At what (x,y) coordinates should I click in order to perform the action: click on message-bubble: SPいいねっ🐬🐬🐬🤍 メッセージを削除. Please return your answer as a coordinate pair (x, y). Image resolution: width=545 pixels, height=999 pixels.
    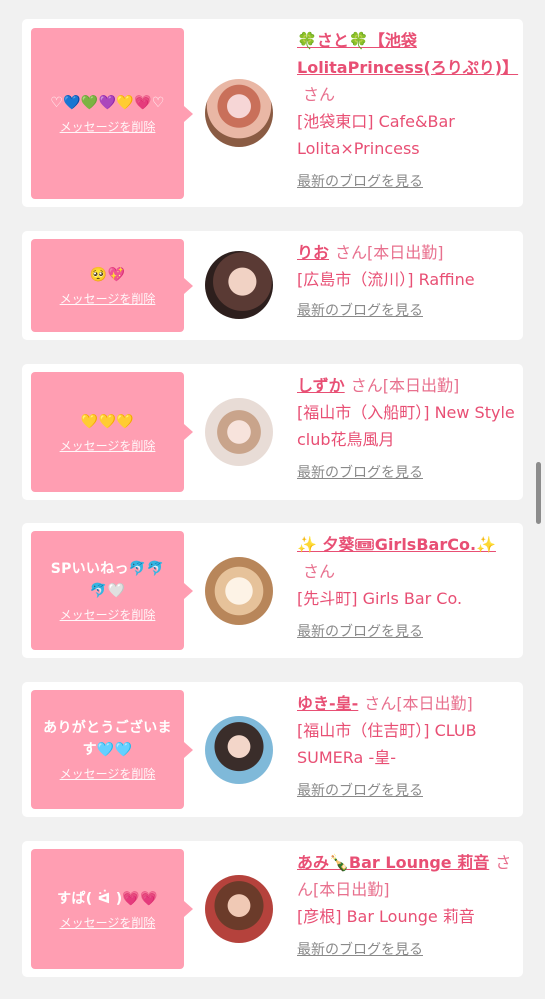
    Looking at the image, I should click on (112, 590).